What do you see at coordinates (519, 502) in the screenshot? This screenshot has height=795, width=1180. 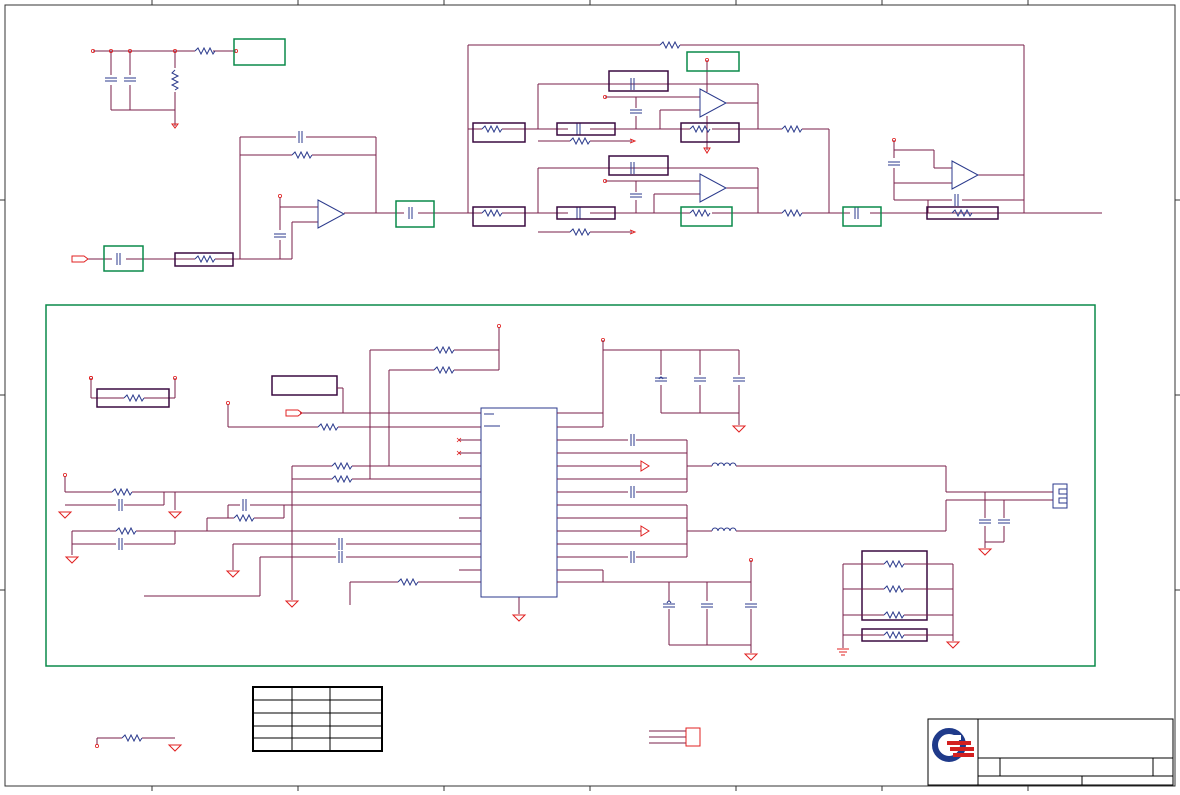 I see `amplifier-ic` at bounding box center [519, 502].